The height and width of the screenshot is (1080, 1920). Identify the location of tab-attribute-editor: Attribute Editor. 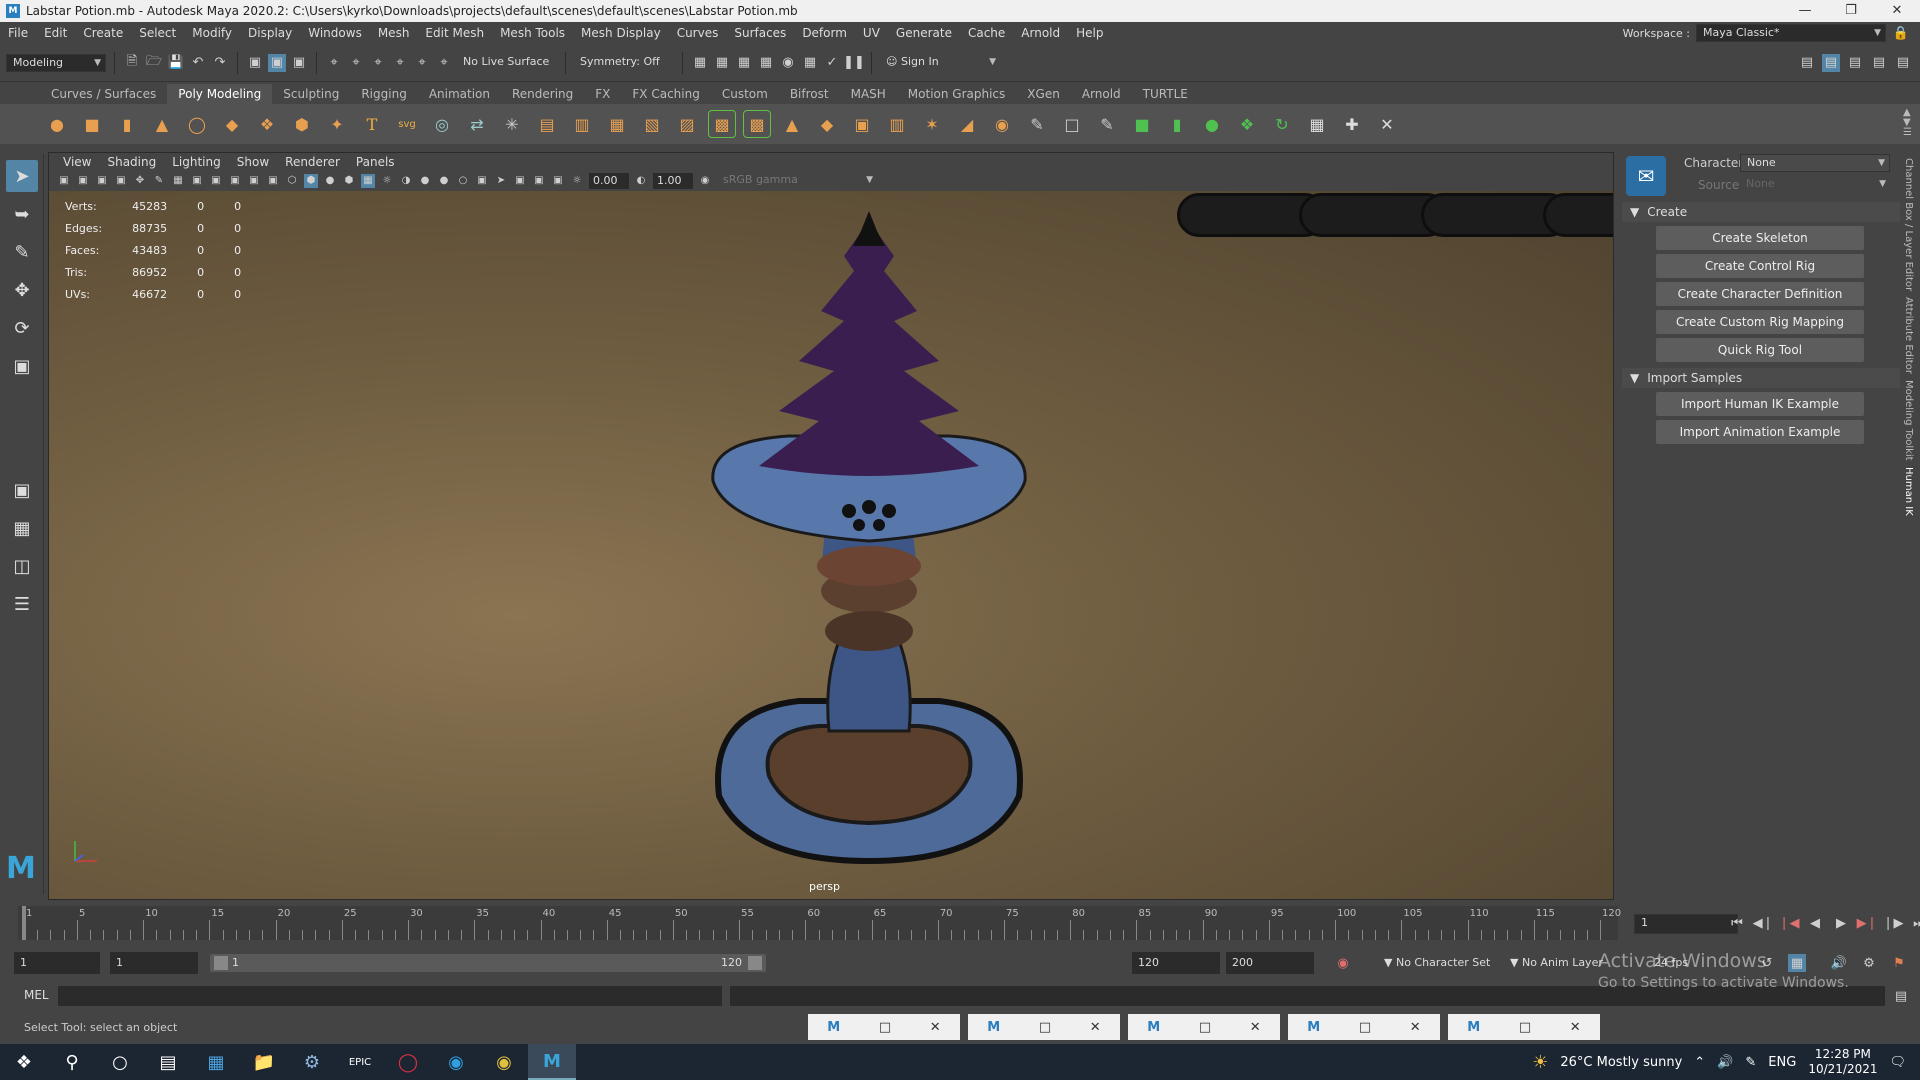
(1908, 335).